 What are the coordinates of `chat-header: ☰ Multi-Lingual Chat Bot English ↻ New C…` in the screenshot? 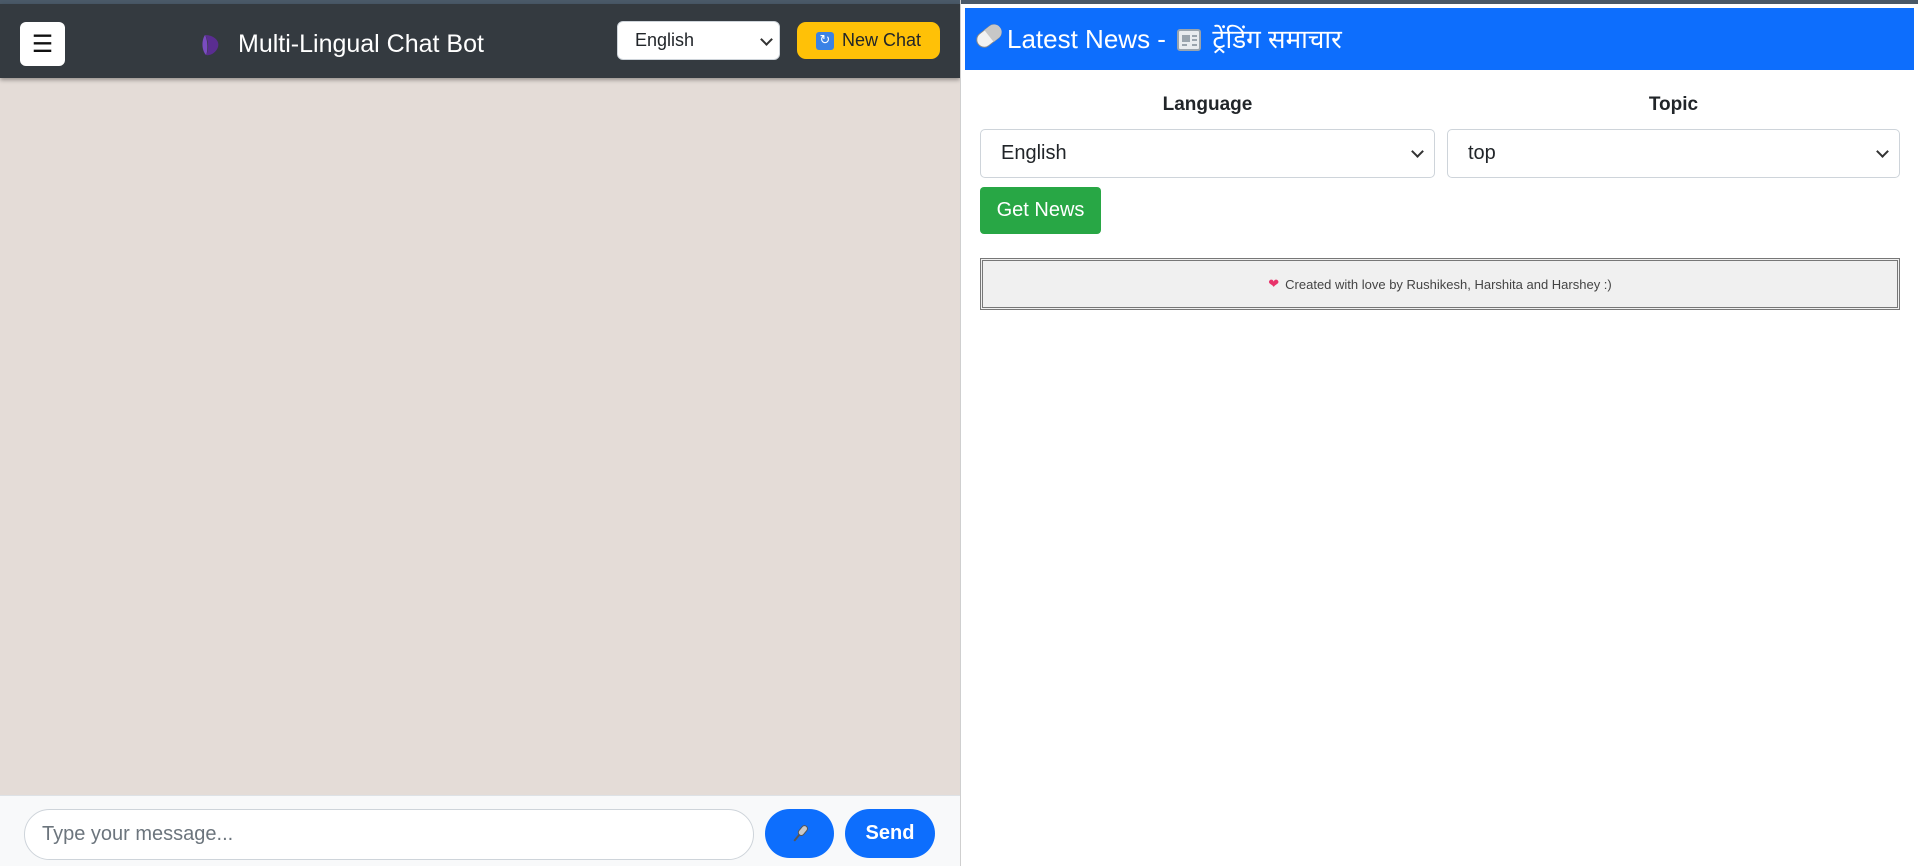 It's located at (480, 41).